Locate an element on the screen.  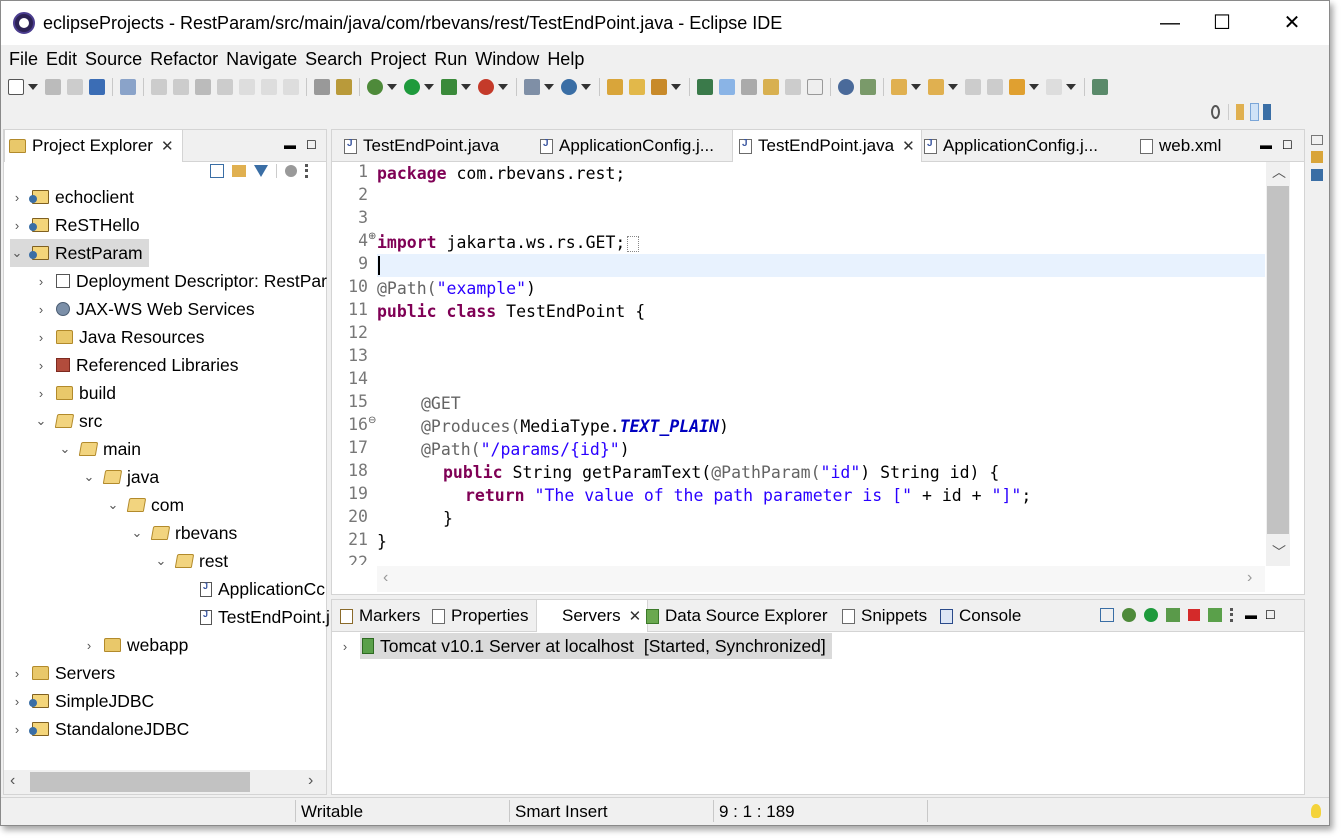
java-ee-perspective-icon is located at coordinates (1254, 112).